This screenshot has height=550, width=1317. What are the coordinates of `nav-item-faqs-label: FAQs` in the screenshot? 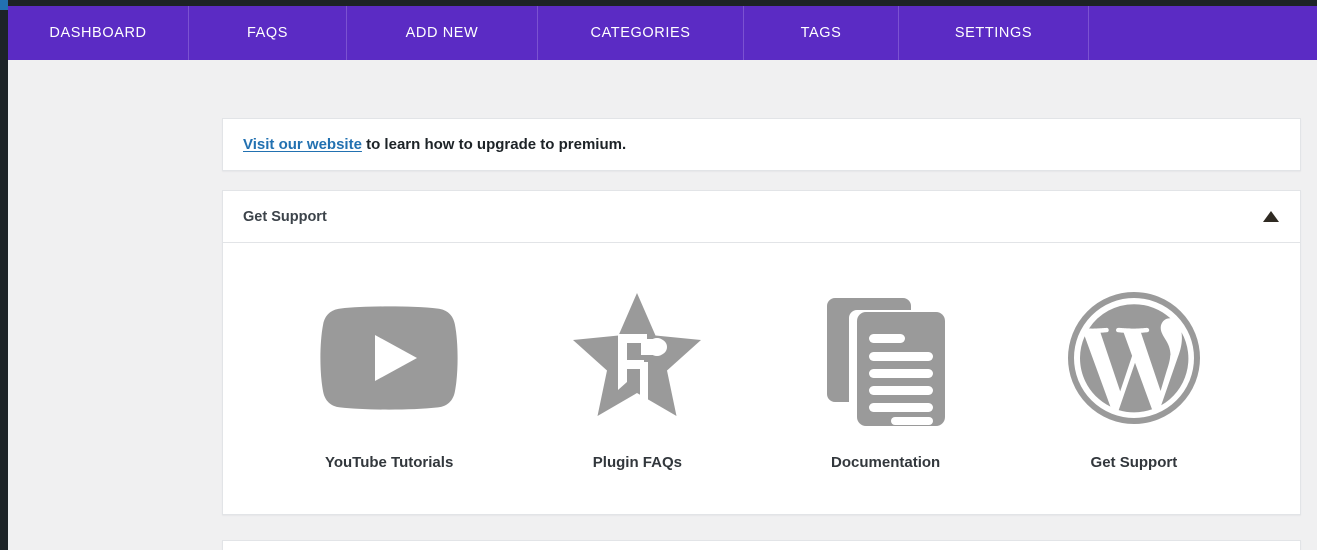 It's located at (267, 33).